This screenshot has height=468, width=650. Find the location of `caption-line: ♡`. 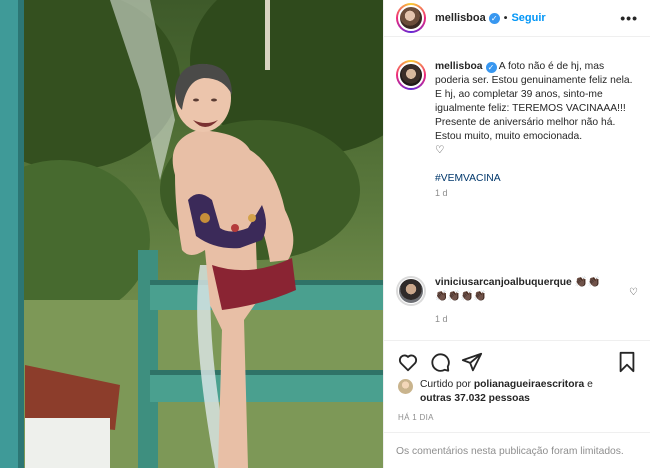

caption-line: ♡ is located at coordinates (440, 150).